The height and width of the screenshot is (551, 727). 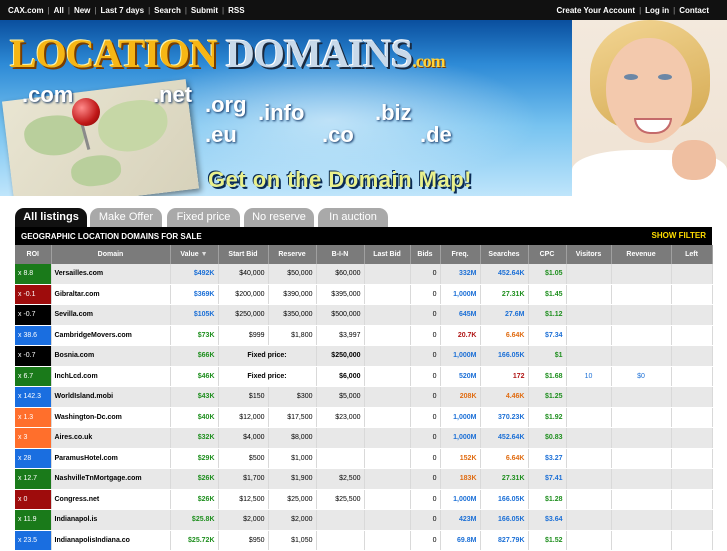 I want to click on domain-link: NashvilleTnMortgage.com, so click(x=111, y=479).